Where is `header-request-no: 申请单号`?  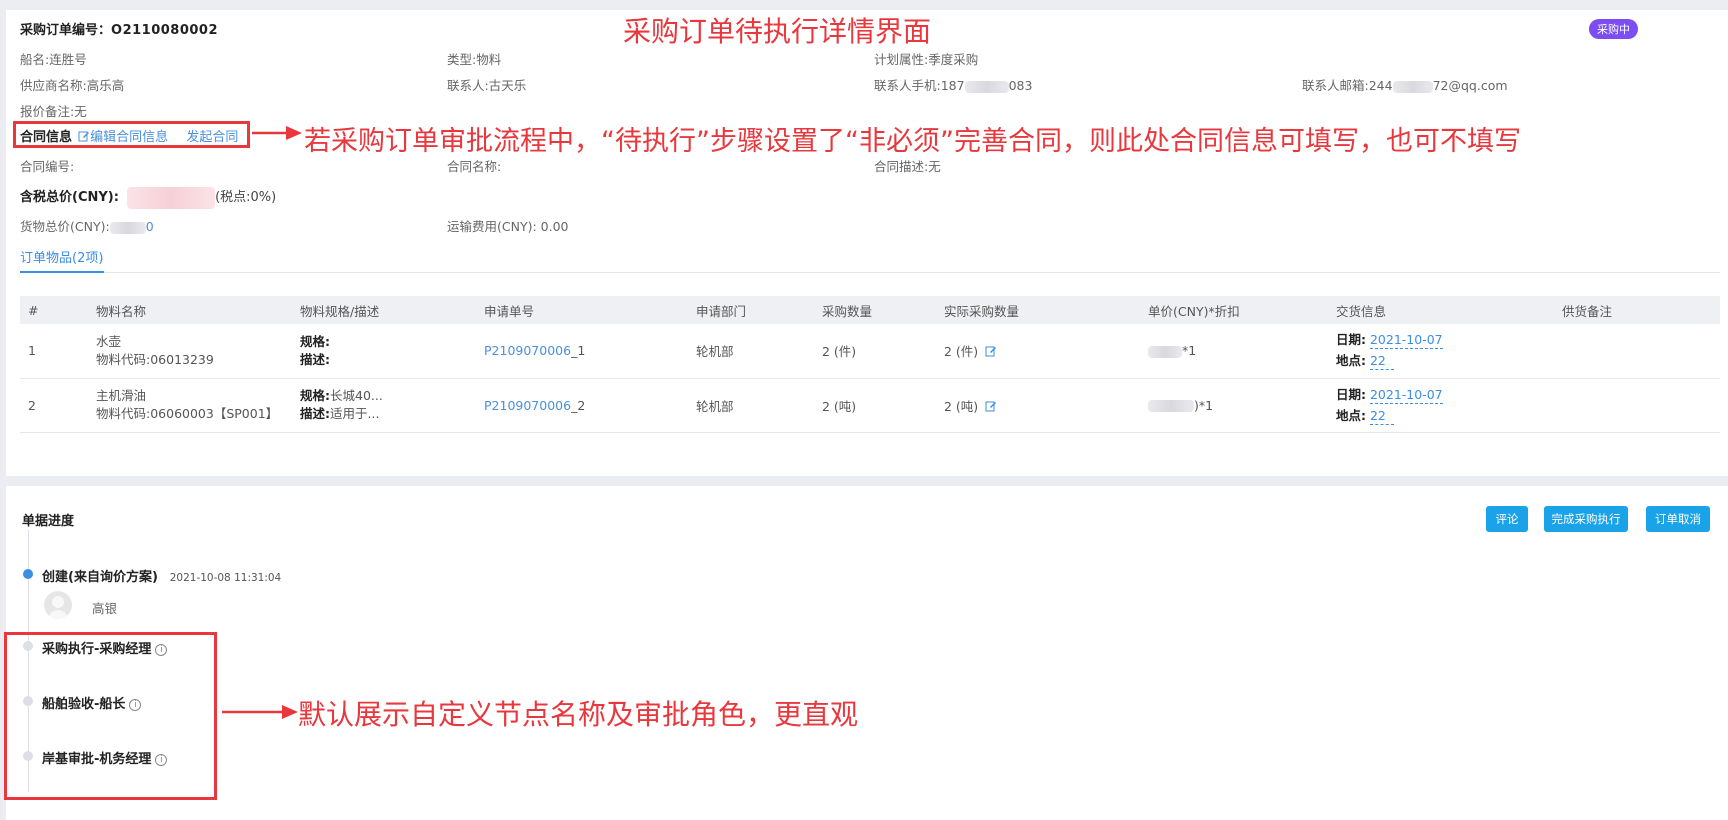 header-request-no: 申请单号 is located at coordinates (582, 310).